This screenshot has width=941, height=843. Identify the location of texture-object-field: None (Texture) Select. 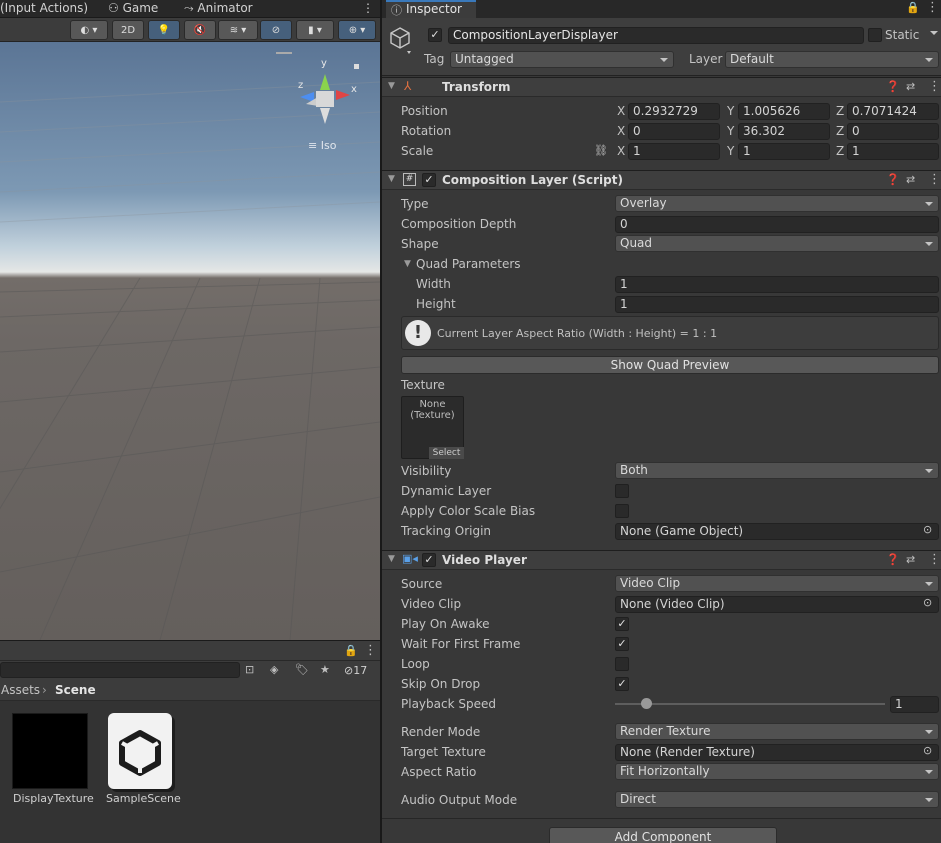
(432, 427).